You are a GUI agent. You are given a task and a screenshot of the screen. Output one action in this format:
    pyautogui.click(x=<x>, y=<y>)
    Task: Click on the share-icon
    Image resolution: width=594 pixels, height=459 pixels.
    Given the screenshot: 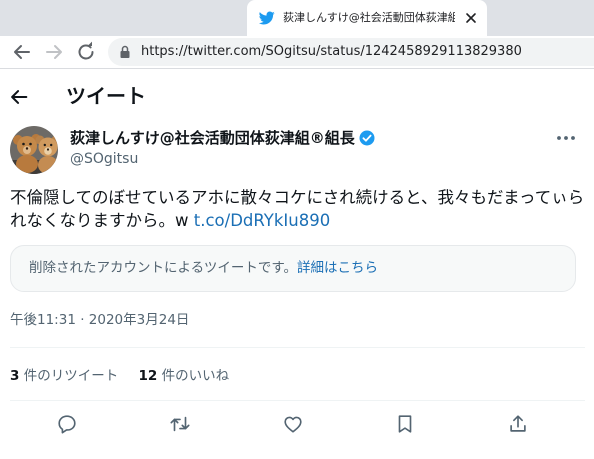 What is the action you would take?
    pyautogui.click(x=518, y=424)
    